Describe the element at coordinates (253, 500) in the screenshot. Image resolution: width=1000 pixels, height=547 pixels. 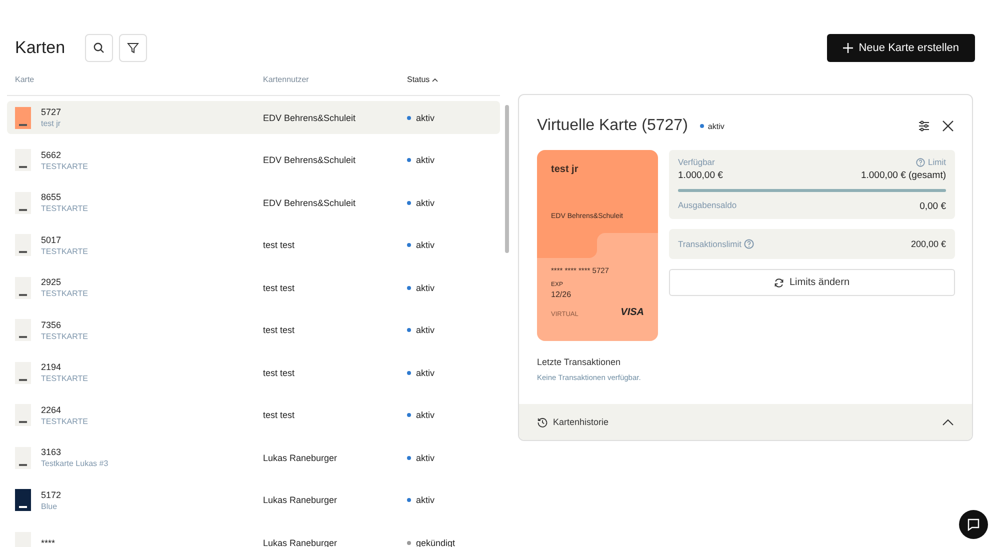
I see `card-row: 5172 Blue Lukas Raneburger aktiv` at that location.